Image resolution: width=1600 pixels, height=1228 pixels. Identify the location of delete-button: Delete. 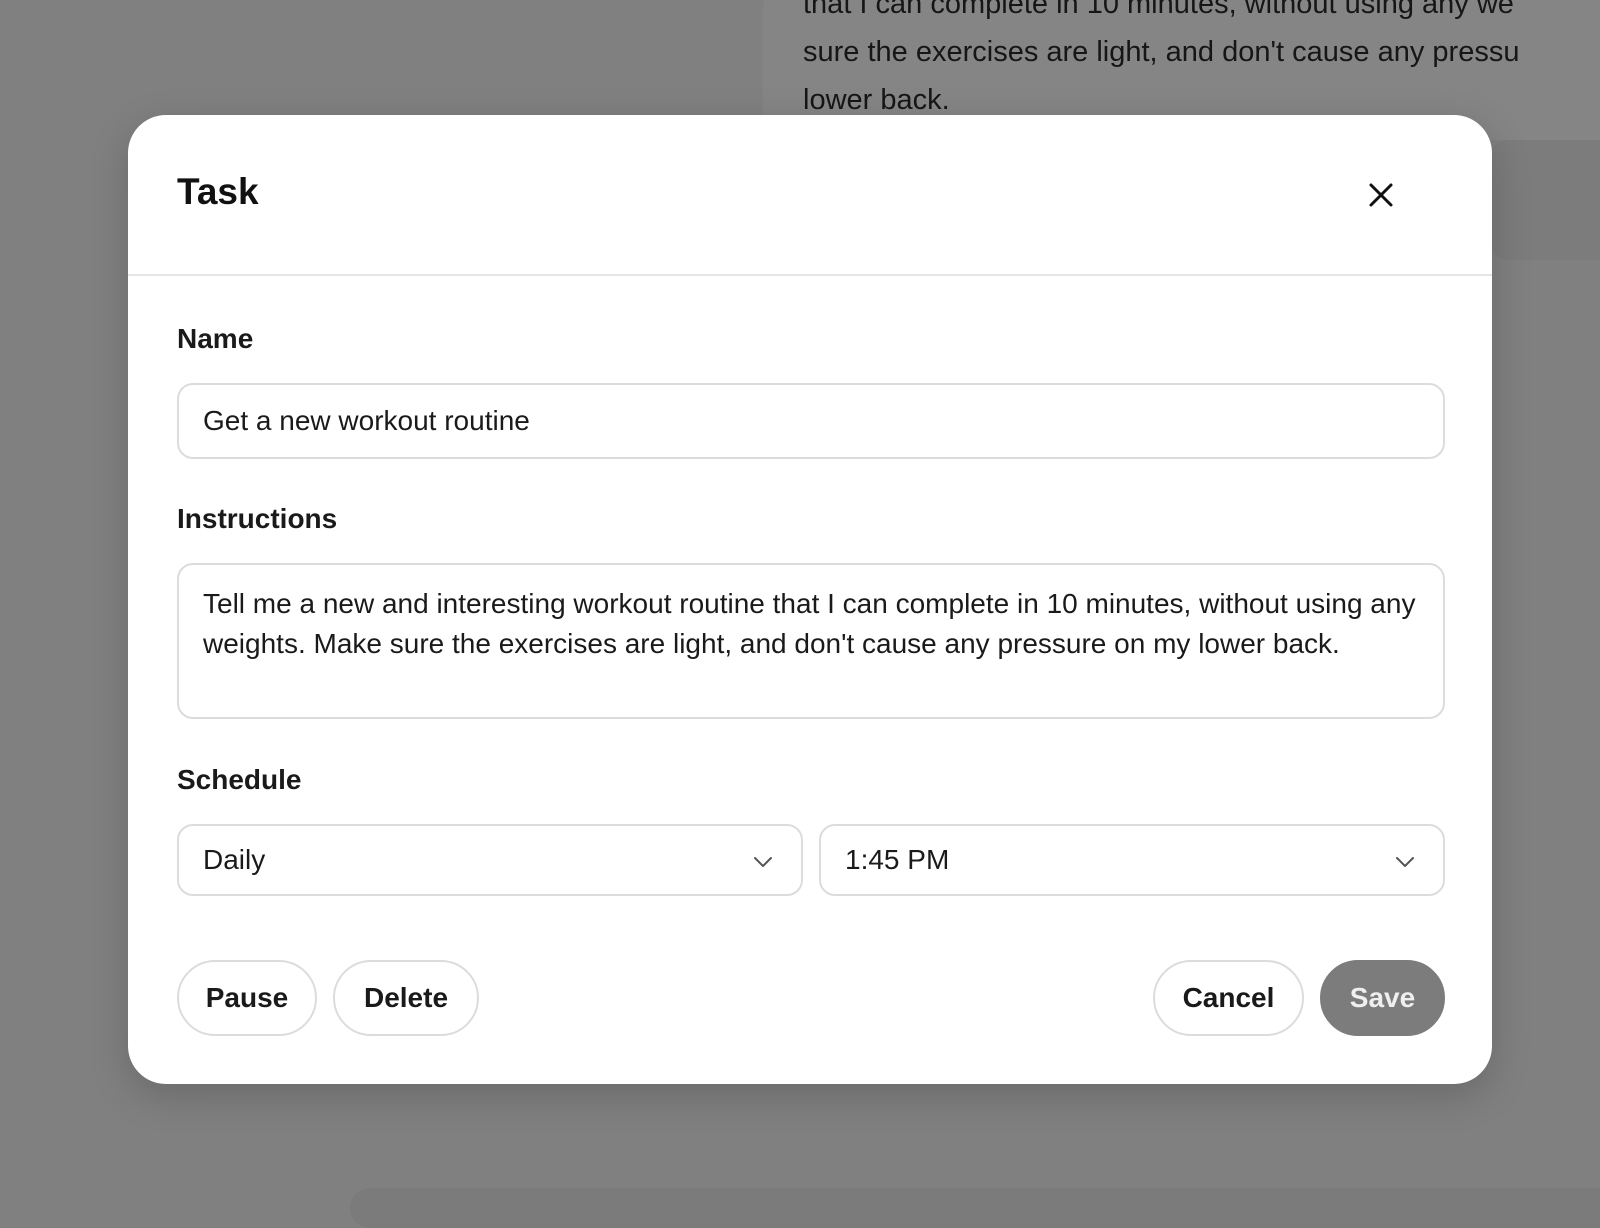
(406, 998).